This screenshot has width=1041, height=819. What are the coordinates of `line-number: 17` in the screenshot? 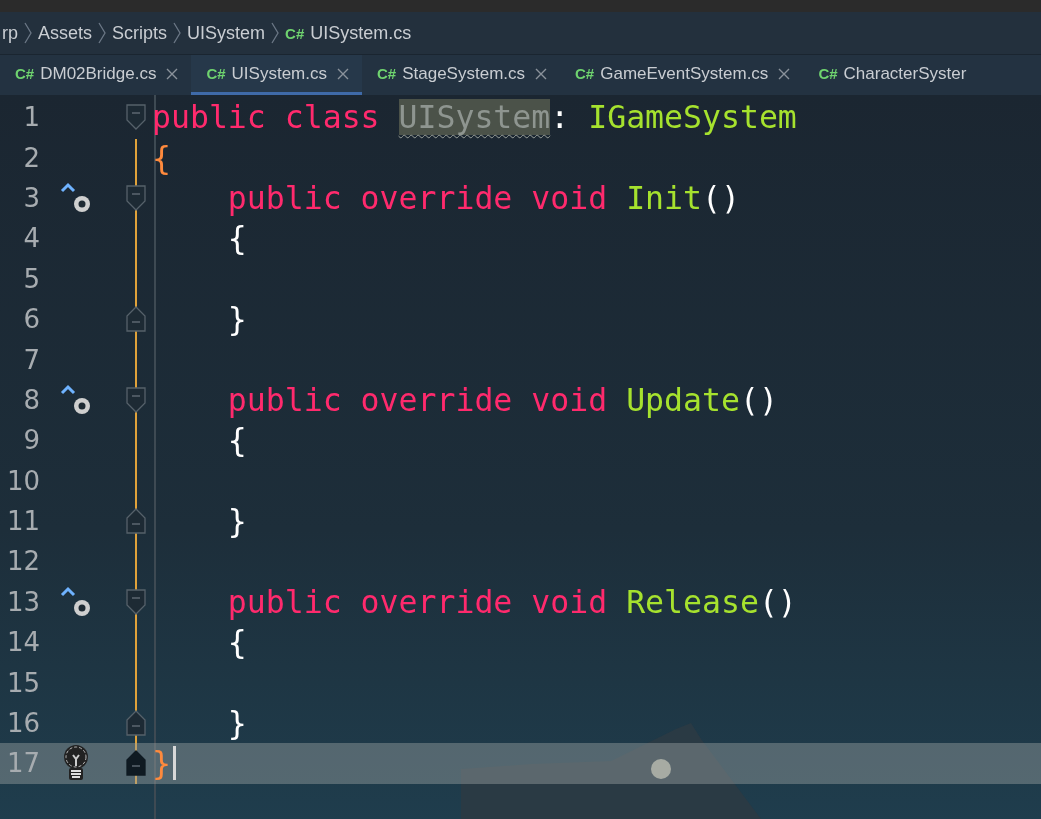 It's located at (22, 763).